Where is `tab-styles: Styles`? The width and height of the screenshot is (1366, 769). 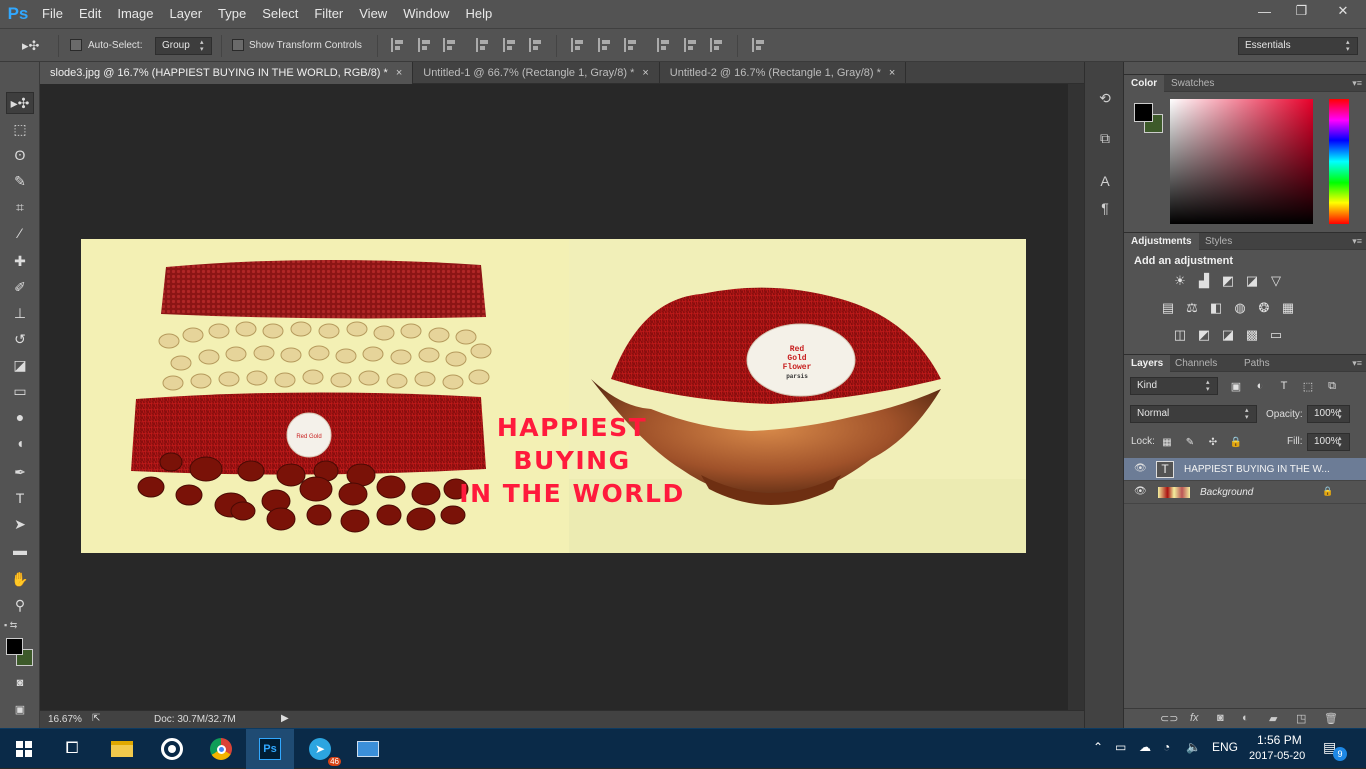
tab-styles: Styles is located at coordinates (1218, 242).